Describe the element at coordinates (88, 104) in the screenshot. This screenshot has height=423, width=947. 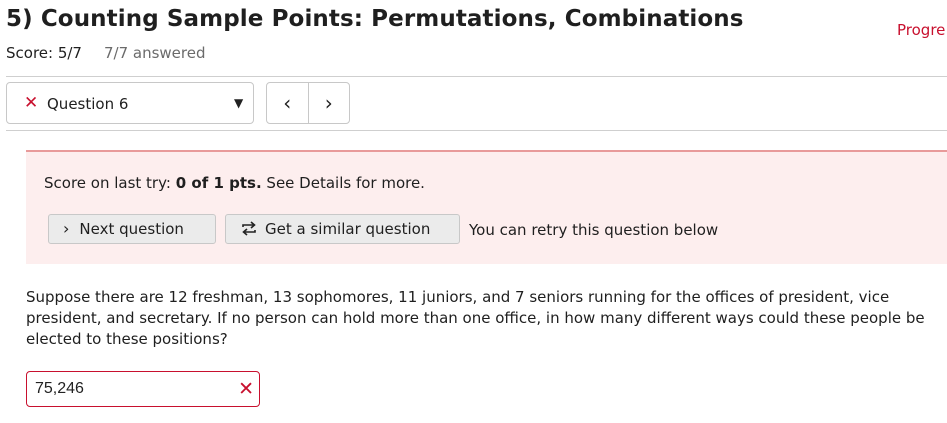
I see `question-select-label: Question 6` at that location.